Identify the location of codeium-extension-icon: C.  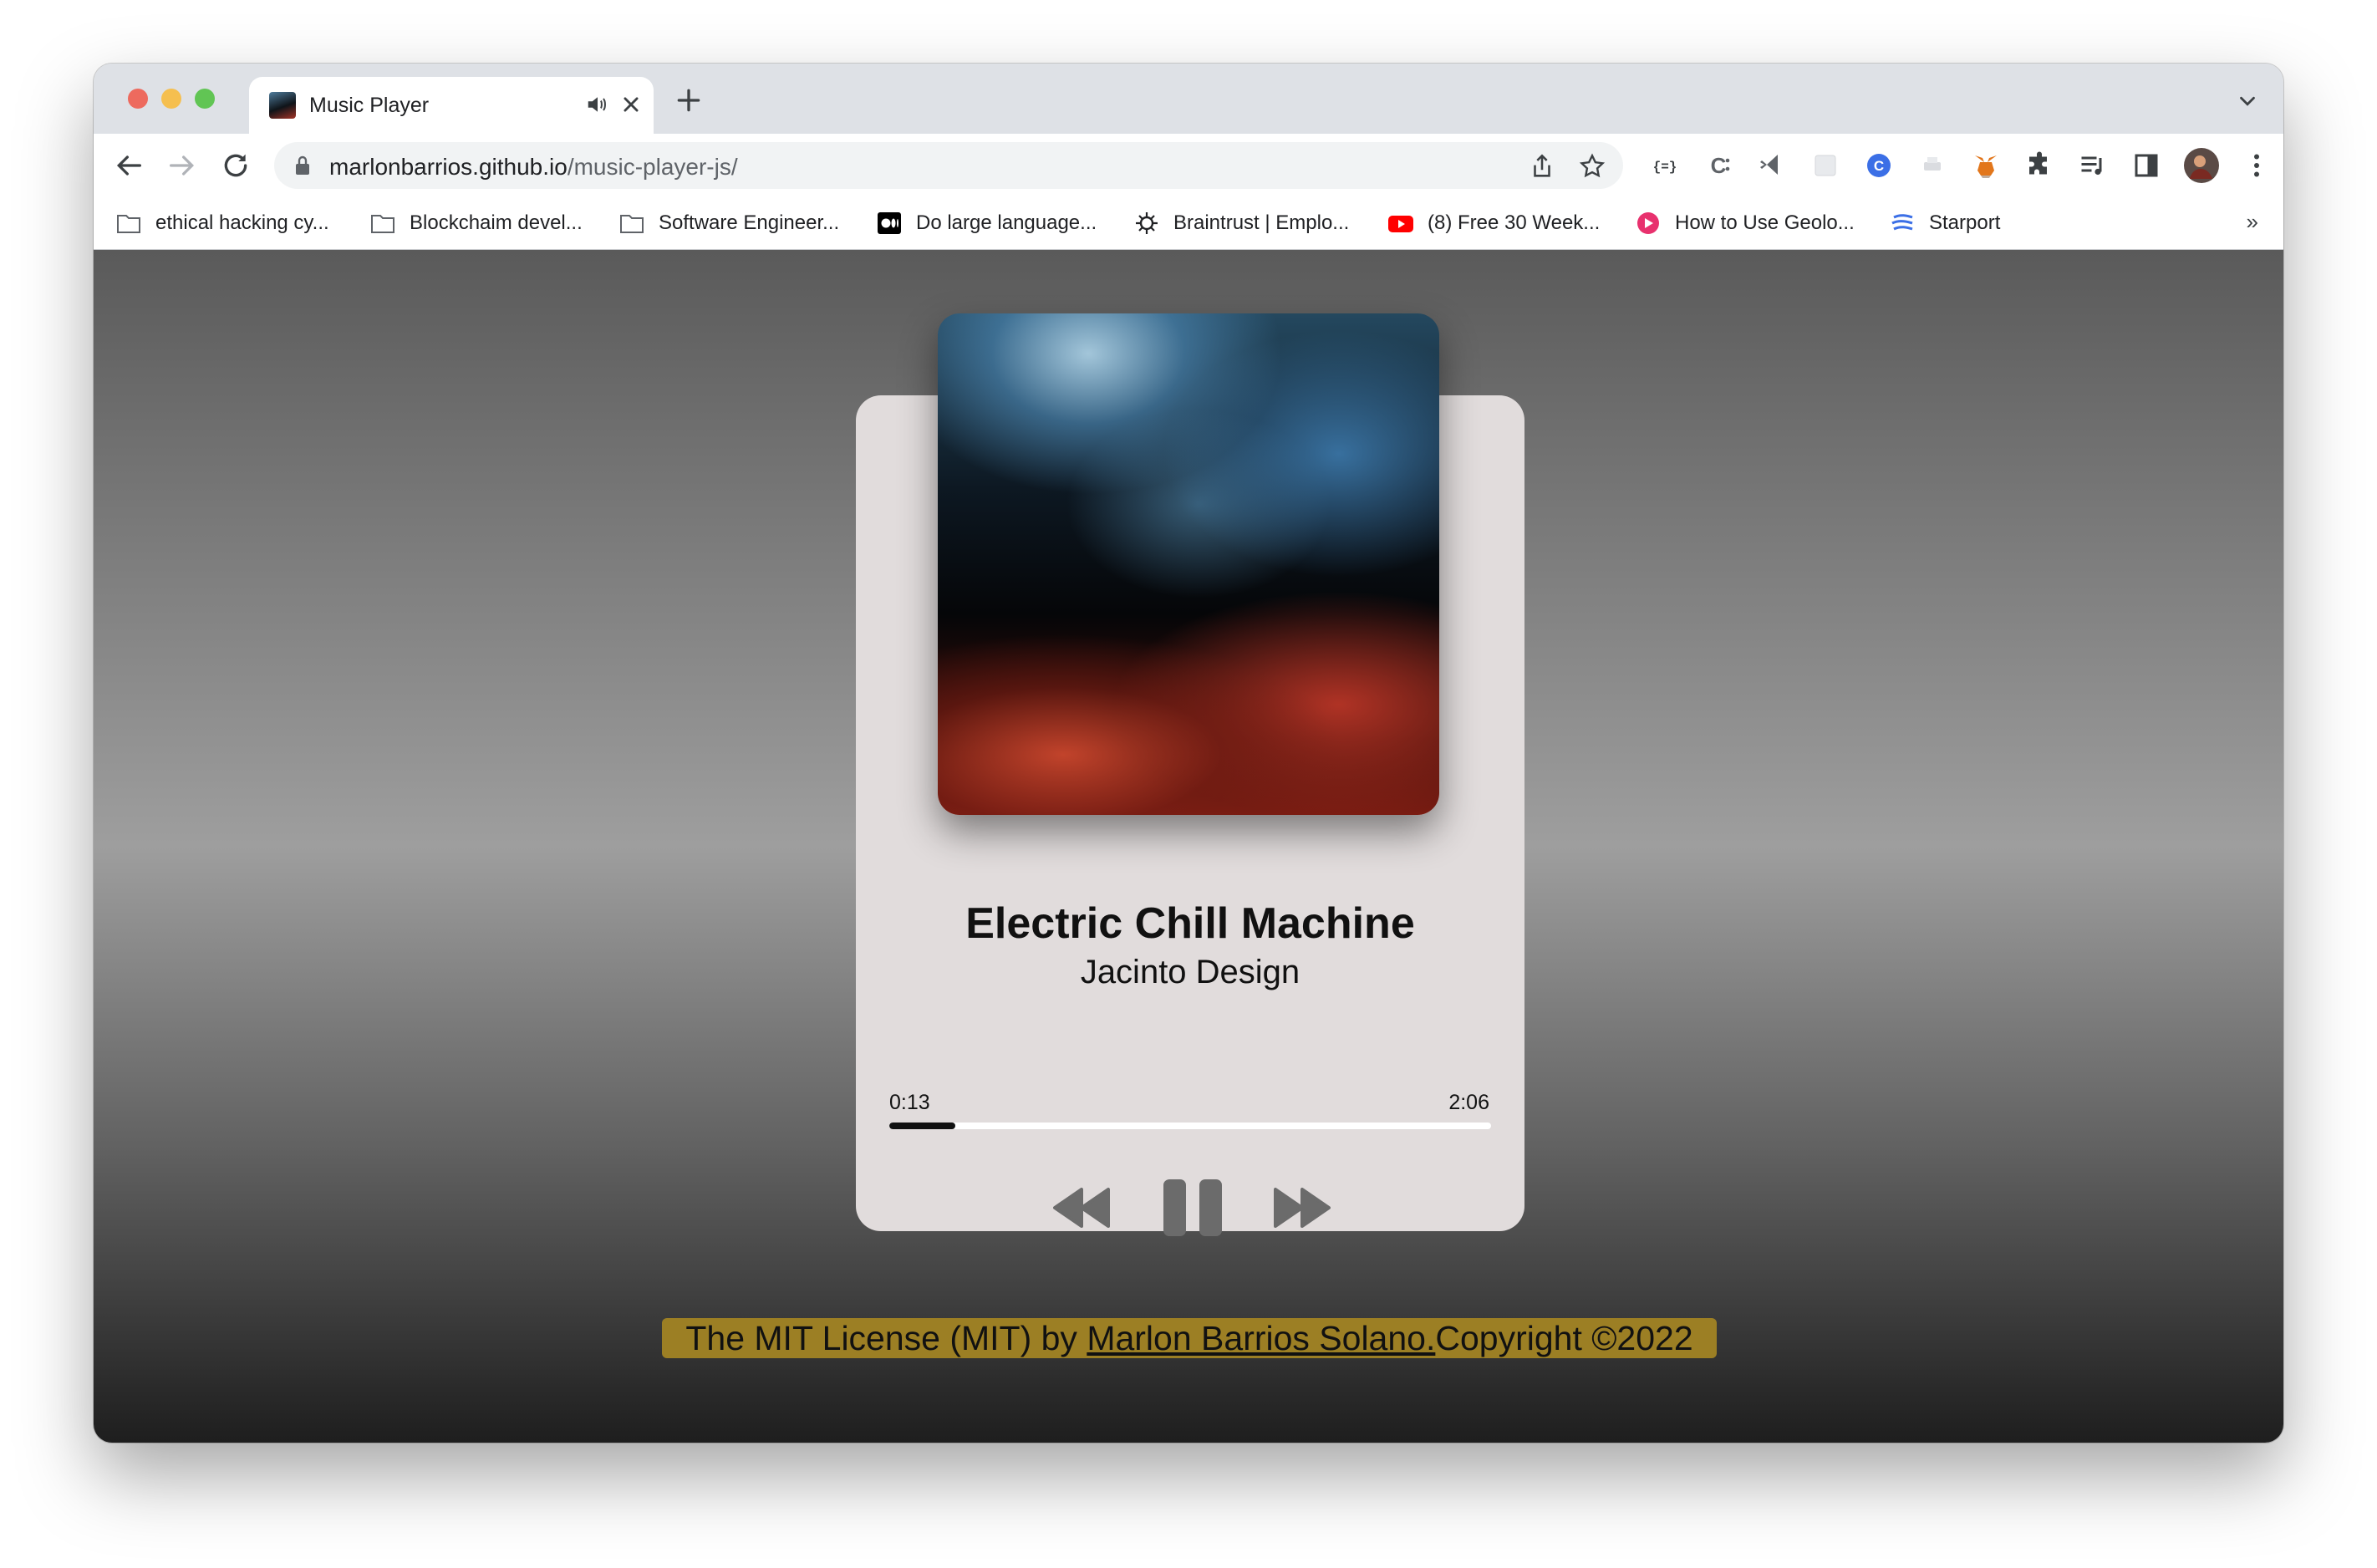
(1718, 165).